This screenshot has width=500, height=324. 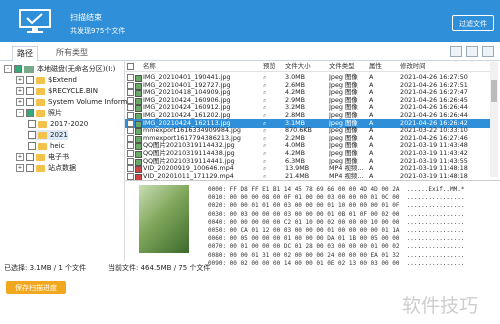 I want to click on column-preview: 预览, so click(x=269, y=66).